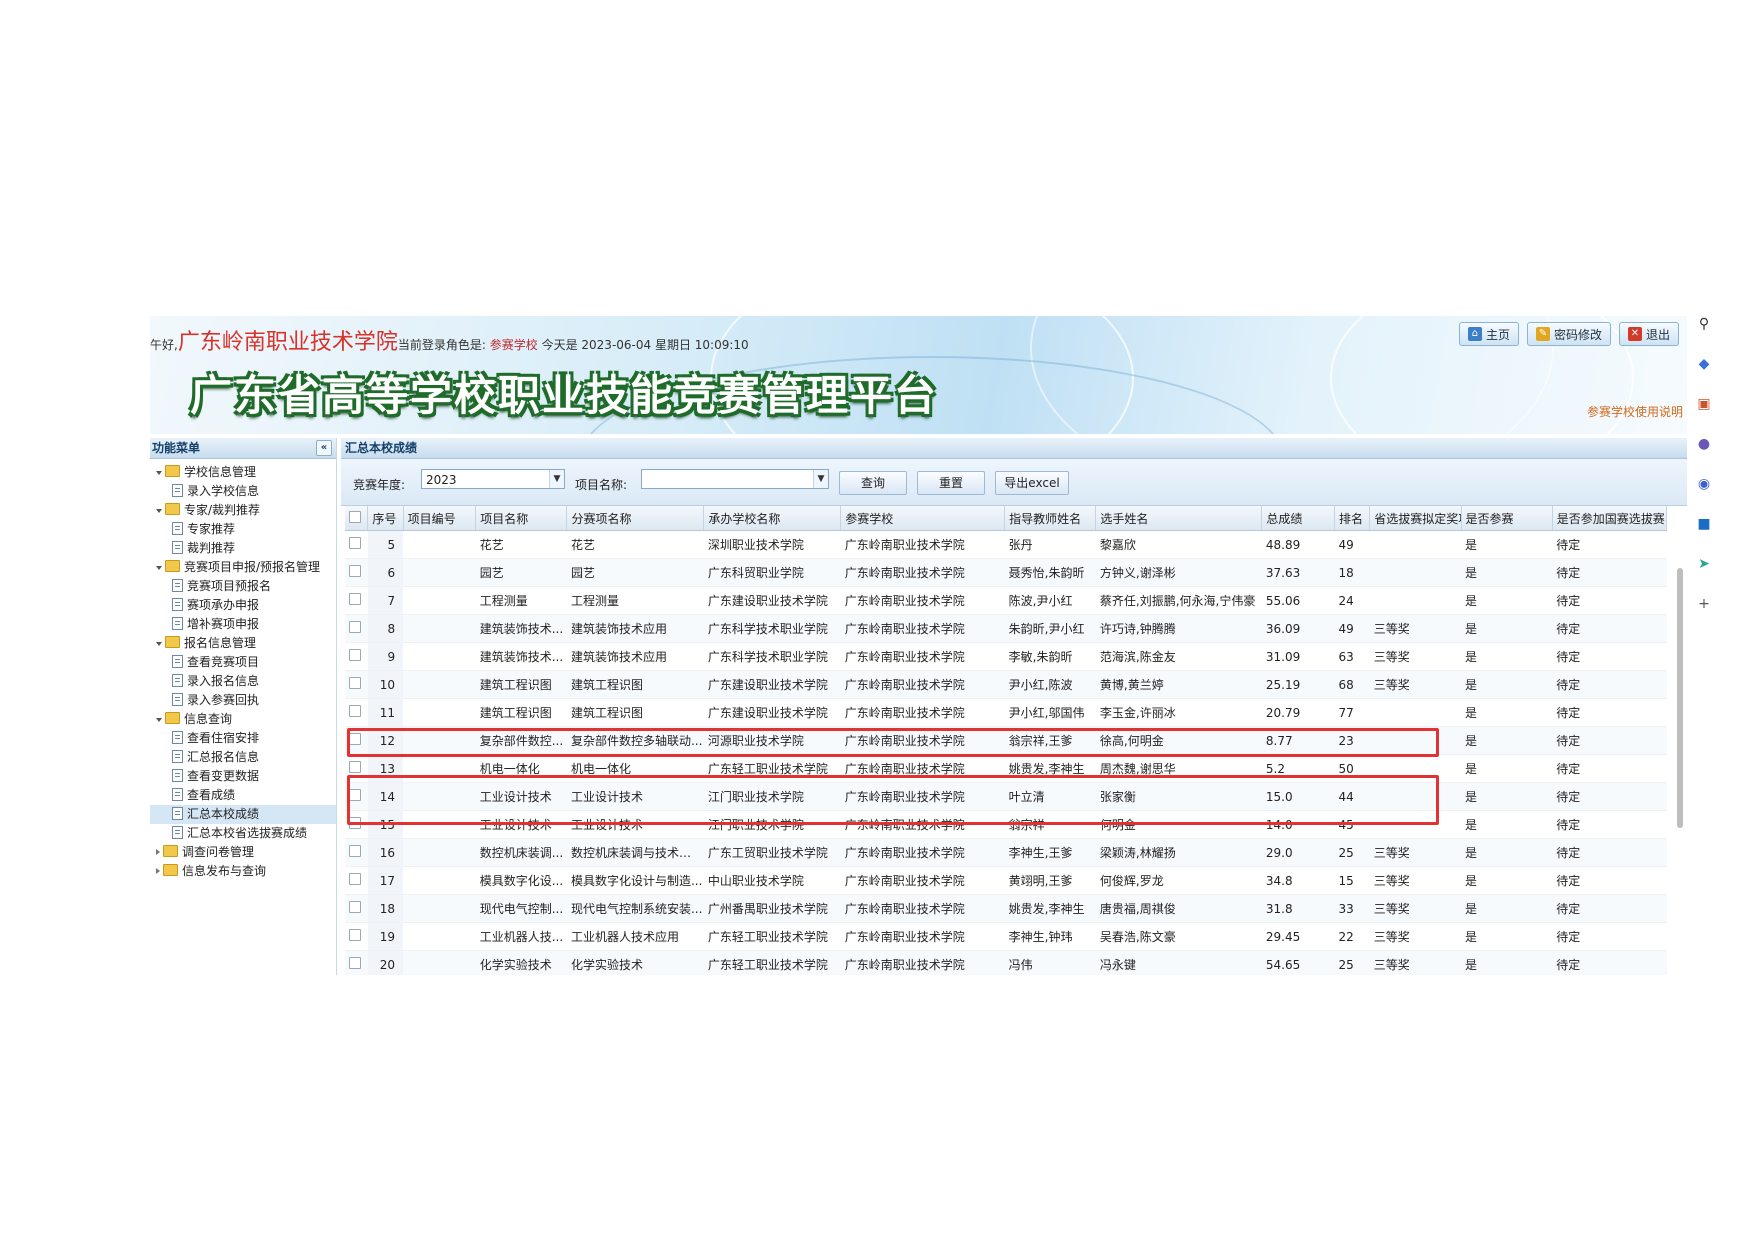  What do you see at coordinates (493, 479) in the screenshot?
I see `year-select: 2023 ▼` at bounding box center [493, 479].